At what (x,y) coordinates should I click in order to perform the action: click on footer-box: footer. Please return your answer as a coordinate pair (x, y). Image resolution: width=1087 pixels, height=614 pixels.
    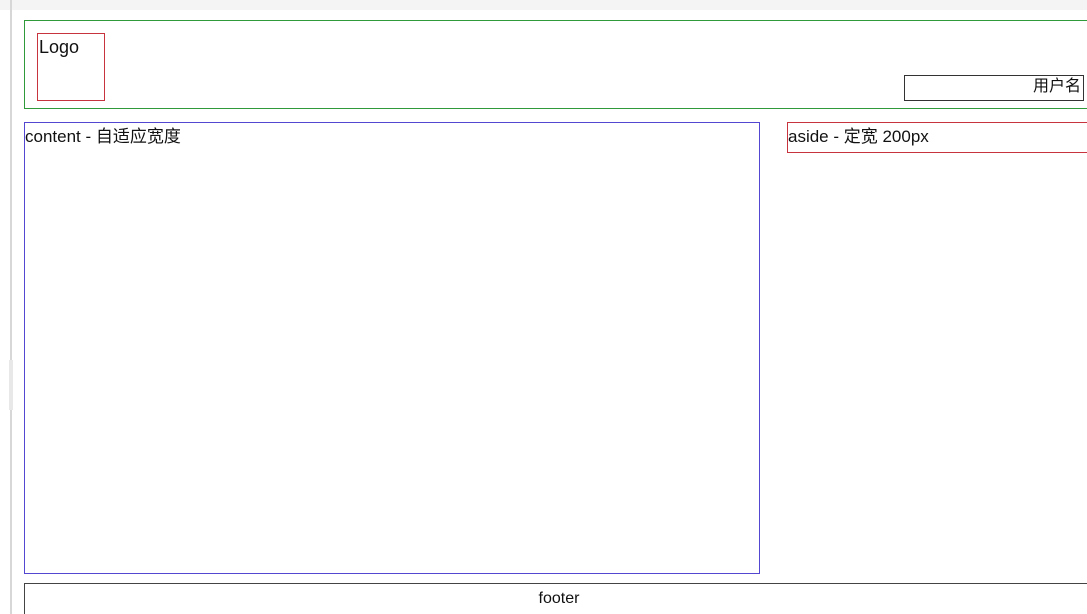
    Looking at the image, I should click on (555, 598).